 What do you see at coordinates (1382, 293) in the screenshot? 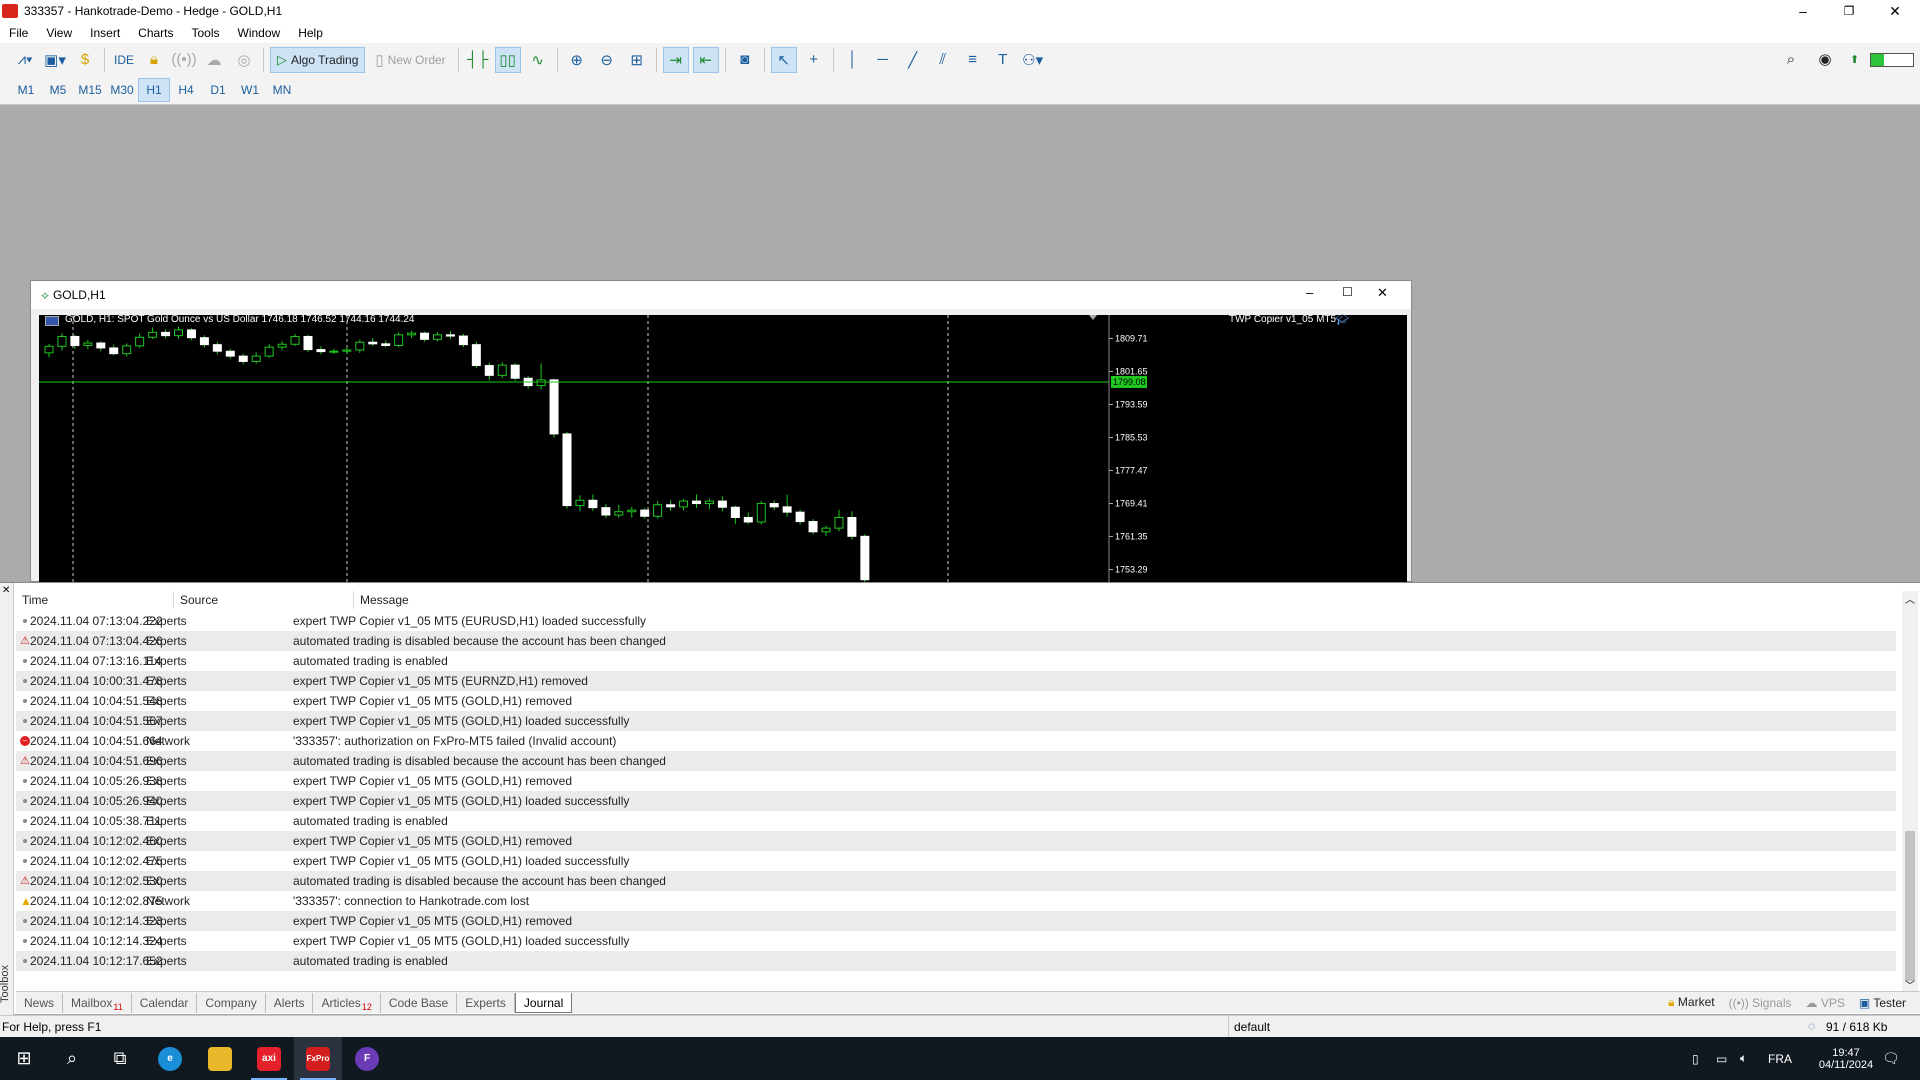
I see `chart-close-button: ✕` at bounding box center [1382, 293].